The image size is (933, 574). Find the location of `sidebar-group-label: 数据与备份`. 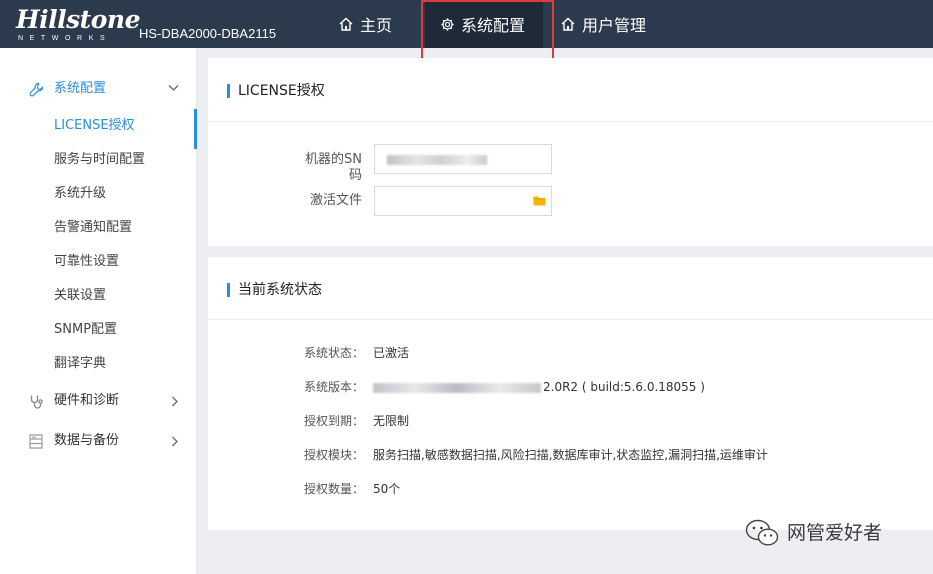

sidebar-group-label: 数据与备份 is located at coordinates (87, 440).